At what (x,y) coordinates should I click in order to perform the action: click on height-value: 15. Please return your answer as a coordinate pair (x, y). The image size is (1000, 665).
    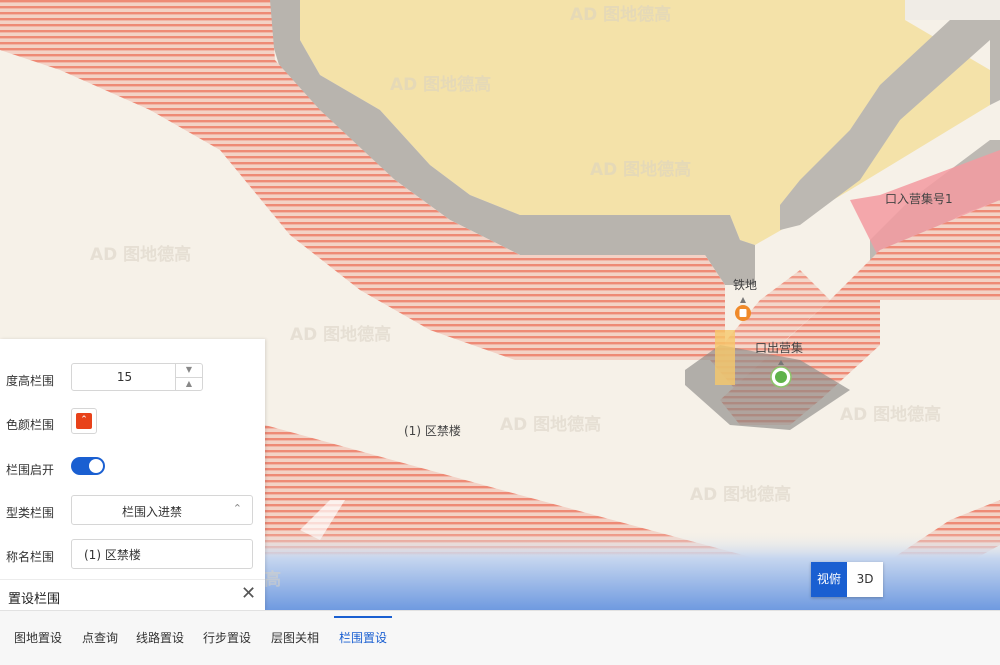
    Looking at the image, I should click on (124, 377).